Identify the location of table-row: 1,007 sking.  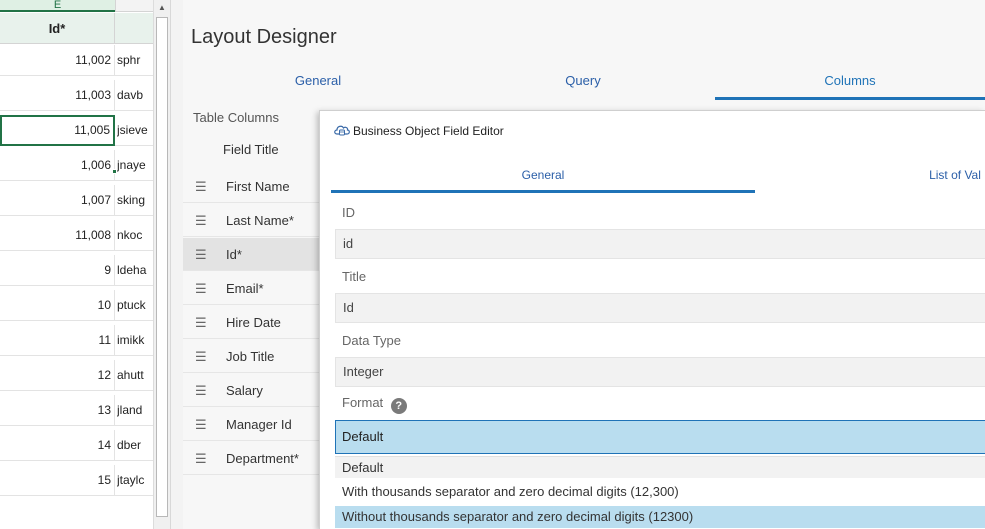
(76, 200).